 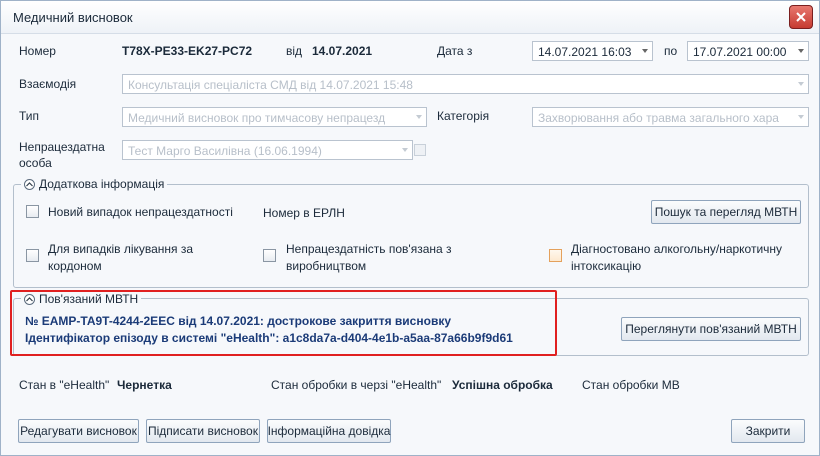 I want to click on additional-info-header: Додаткова інформація, so click(x=94, y=184).